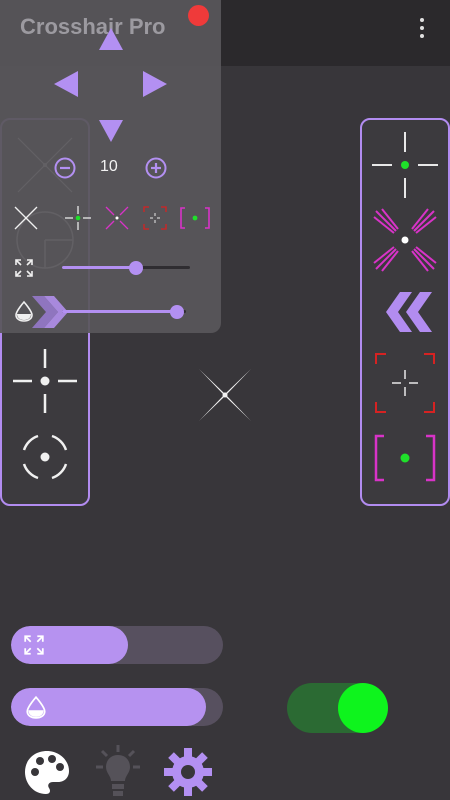  I want to click on size-slider-thumb, so click(136, 268).